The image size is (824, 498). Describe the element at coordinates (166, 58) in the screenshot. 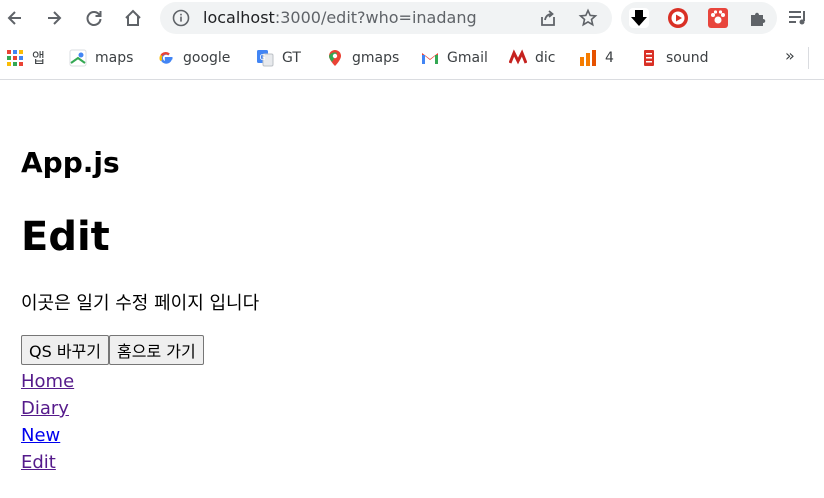

I see `google-icon` at that location.